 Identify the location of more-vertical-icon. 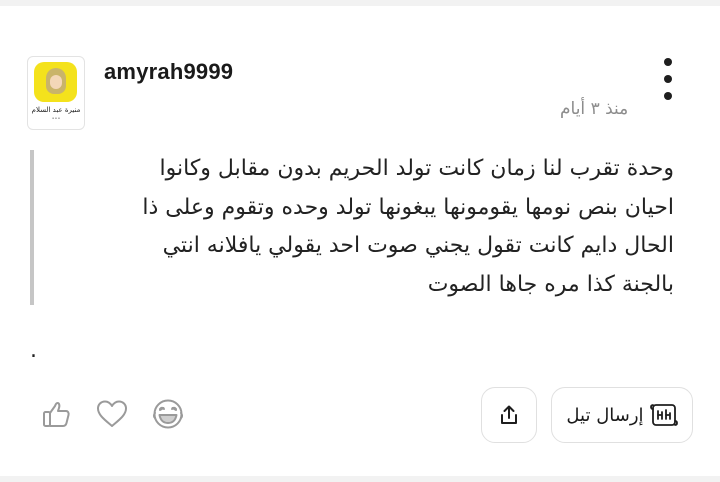
(668, 79).